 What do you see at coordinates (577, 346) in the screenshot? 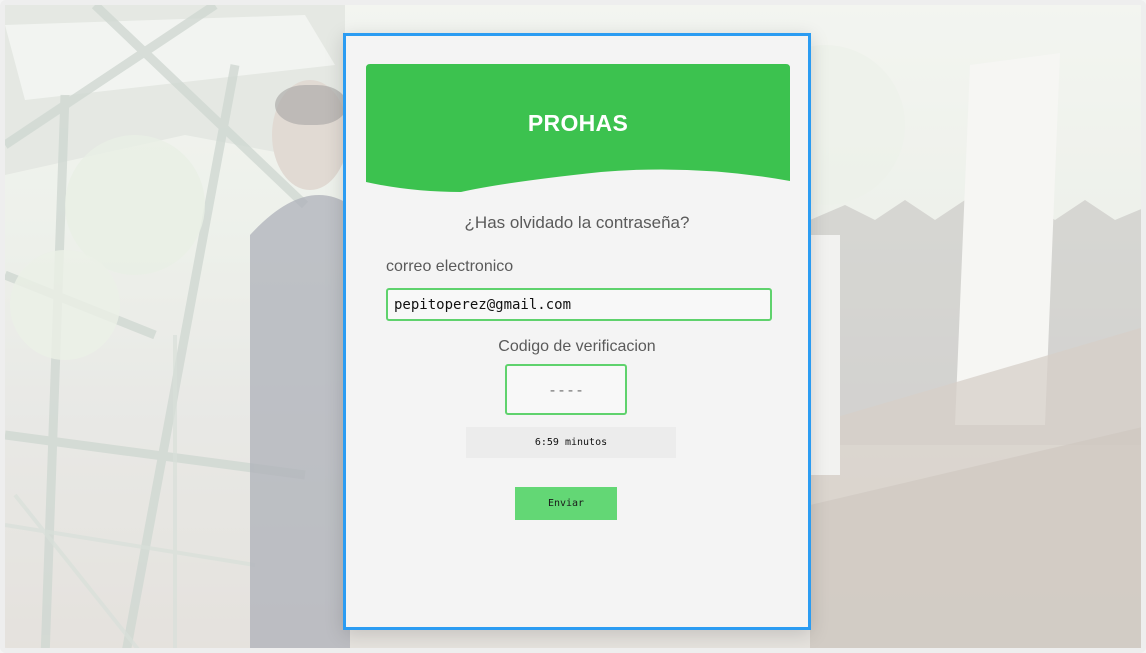
I see `verification-code-label: Codigo de verificacion` at bounding box center [577, 346].